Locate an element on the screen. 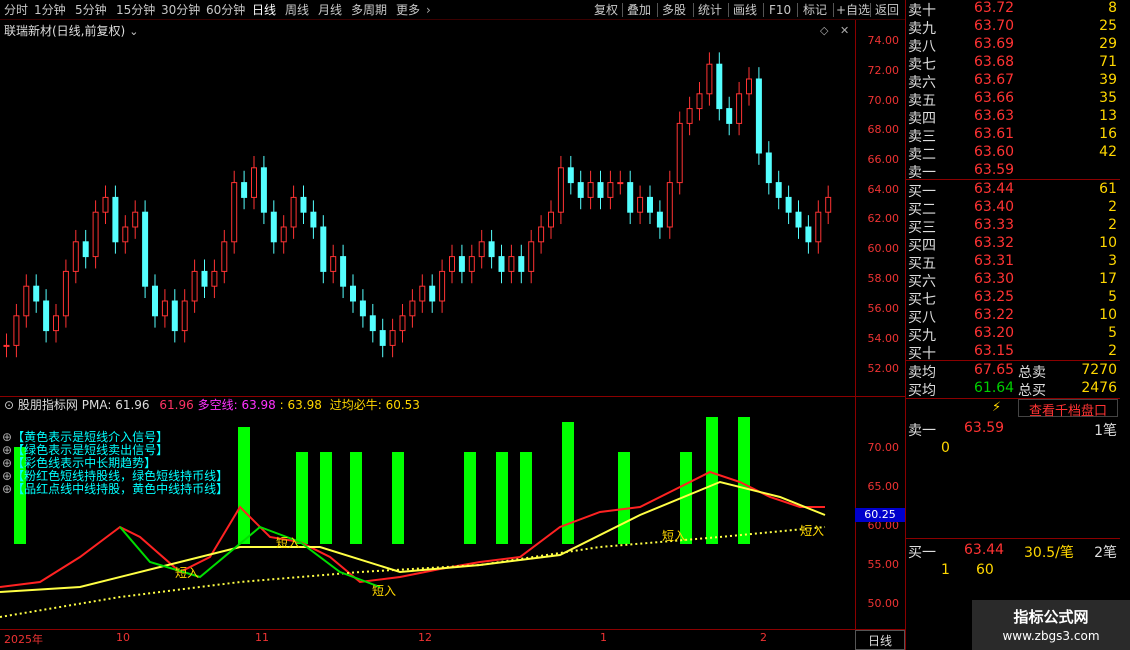  period-tab-daily: 日线 is located at coordinates (264, 10).